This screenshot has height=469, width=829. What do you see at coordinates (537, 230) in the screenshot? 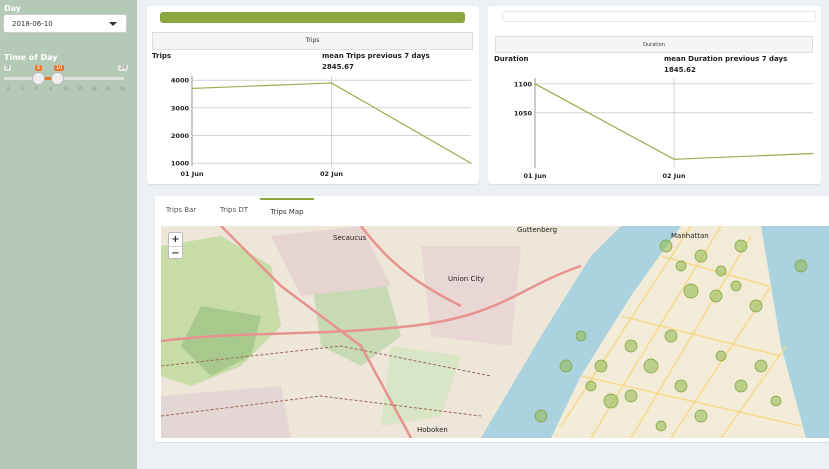
I see `map-place-guttenberg: Guttenberg` at bounding box center [537, 230].